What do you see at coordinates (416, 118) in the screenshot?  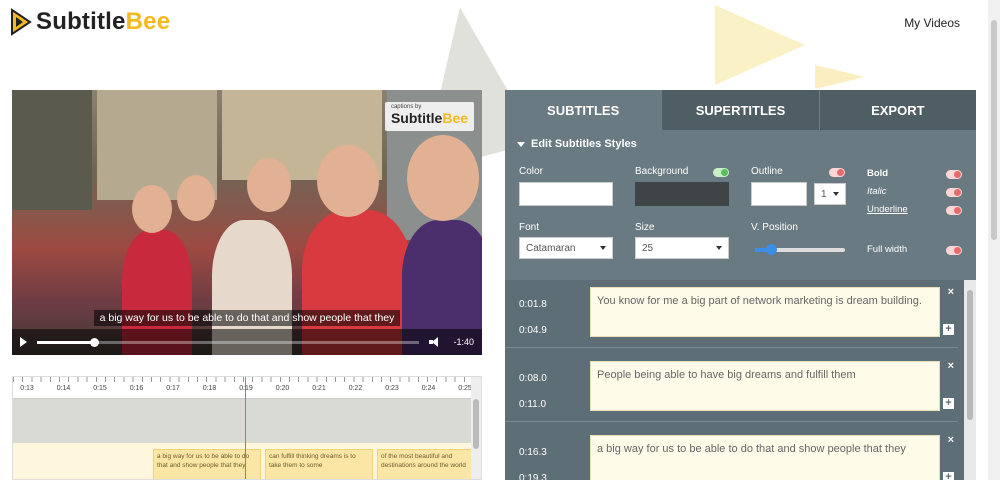 I see `watermark-brand-main: Subtitle` at bounding box center [416, 118].